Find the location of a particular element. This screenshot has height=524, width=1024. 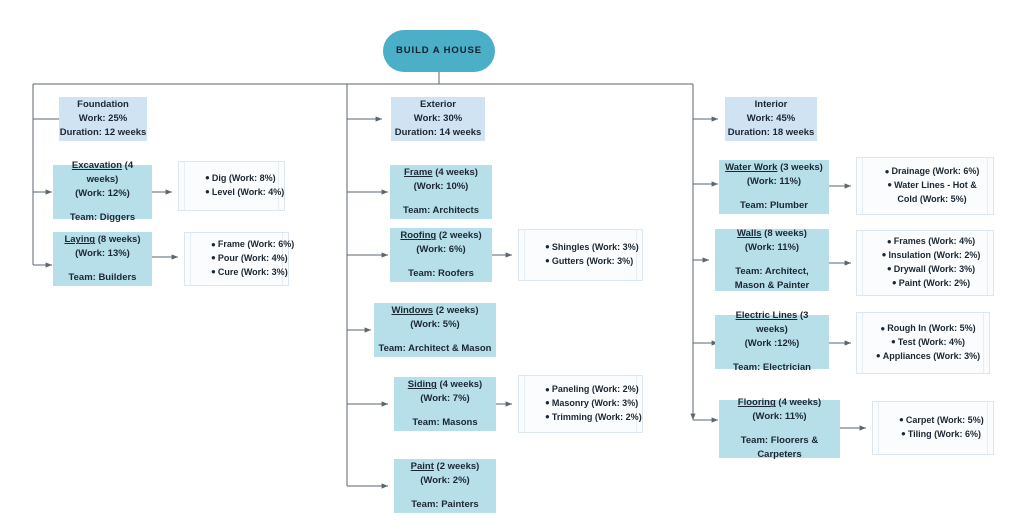

task-name: Electric Lines is located at coordinates (766, 316).